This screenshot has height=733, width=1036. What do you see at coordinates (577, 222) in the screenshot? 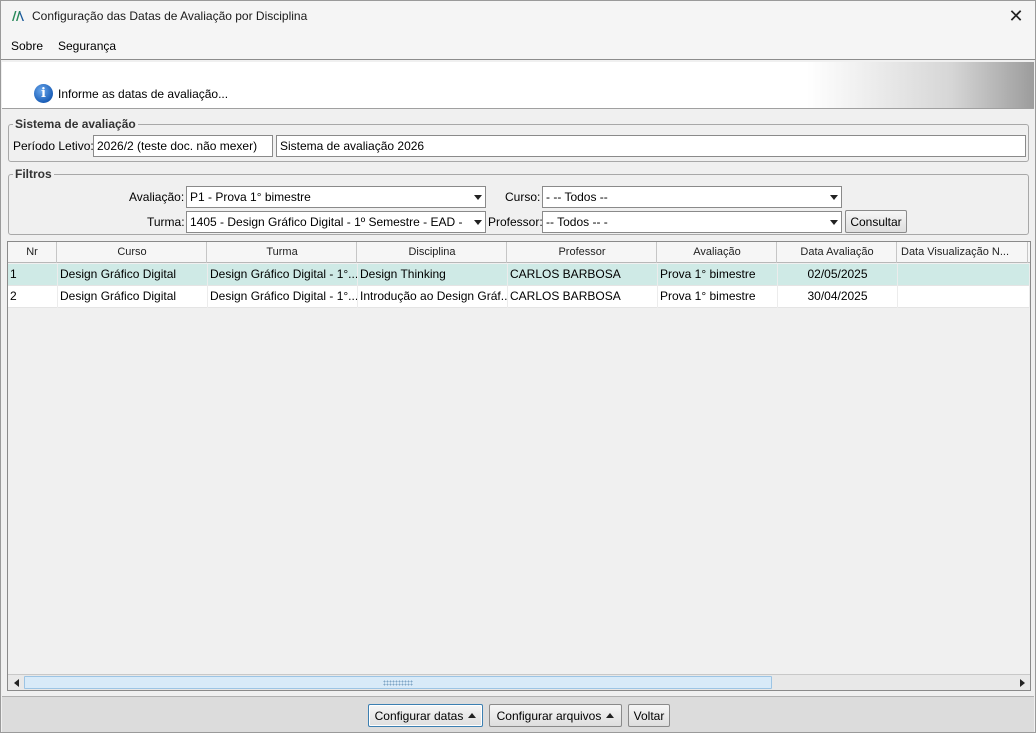
I see `professor-select-value: -- Todos -- -` at bounding box center [577, 222].